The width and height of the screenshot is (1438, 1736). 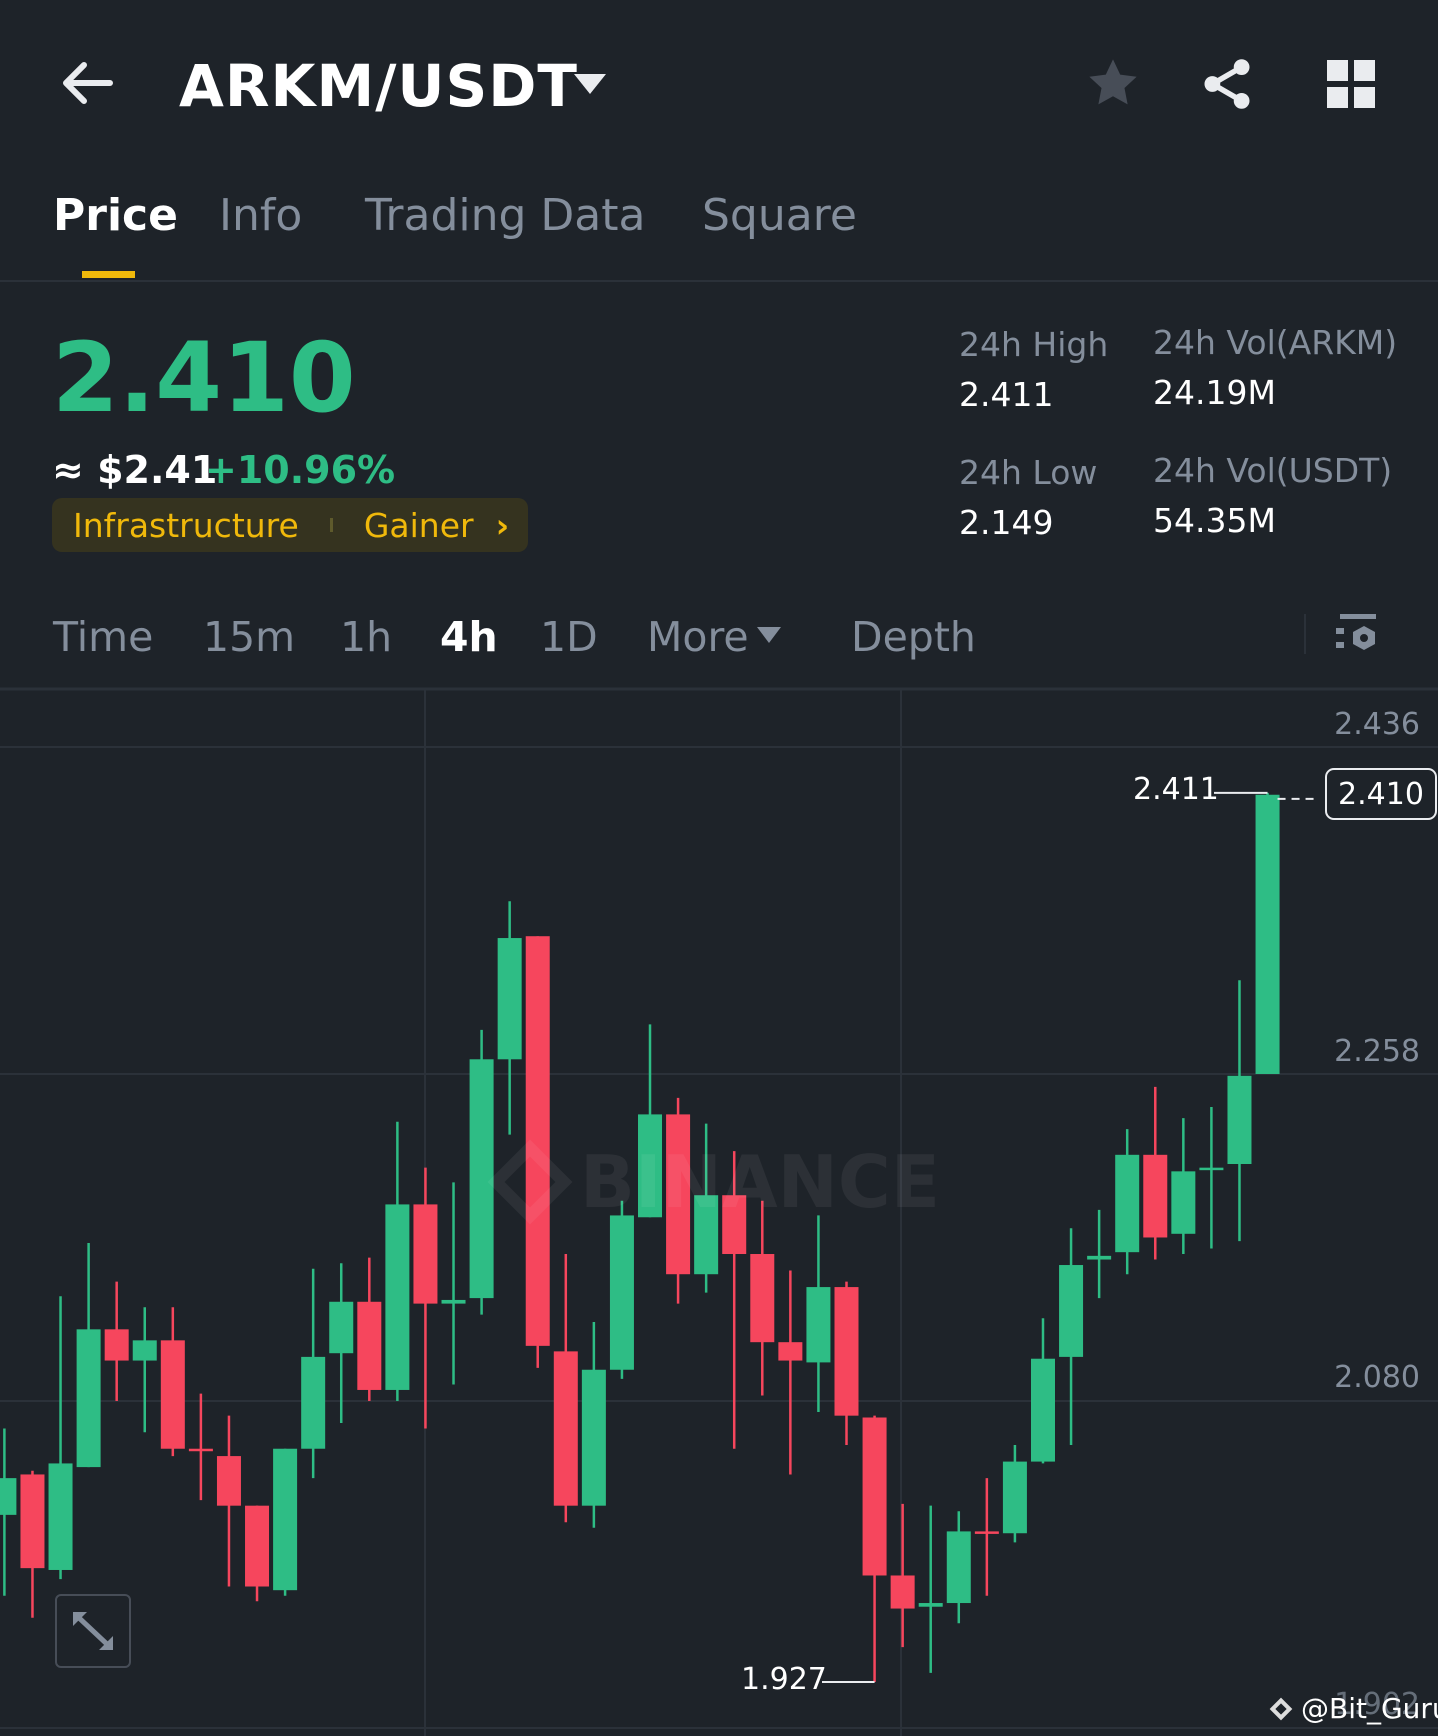 I want to click on back-arrow-icon, so click(x=86, y=83).